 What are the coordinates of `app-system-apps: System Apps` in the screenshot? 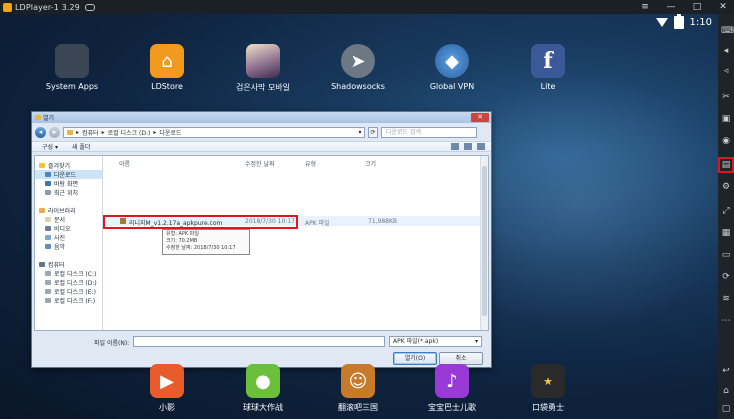 It's located at (72, 67).